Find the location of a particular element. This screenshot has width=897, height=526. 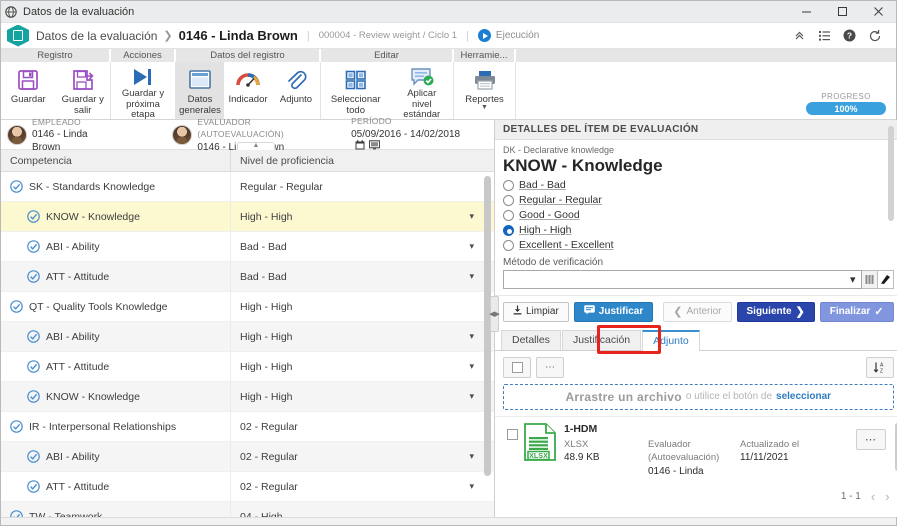

previous-button: ❮ Anterior is located at coordinates (697, 311).